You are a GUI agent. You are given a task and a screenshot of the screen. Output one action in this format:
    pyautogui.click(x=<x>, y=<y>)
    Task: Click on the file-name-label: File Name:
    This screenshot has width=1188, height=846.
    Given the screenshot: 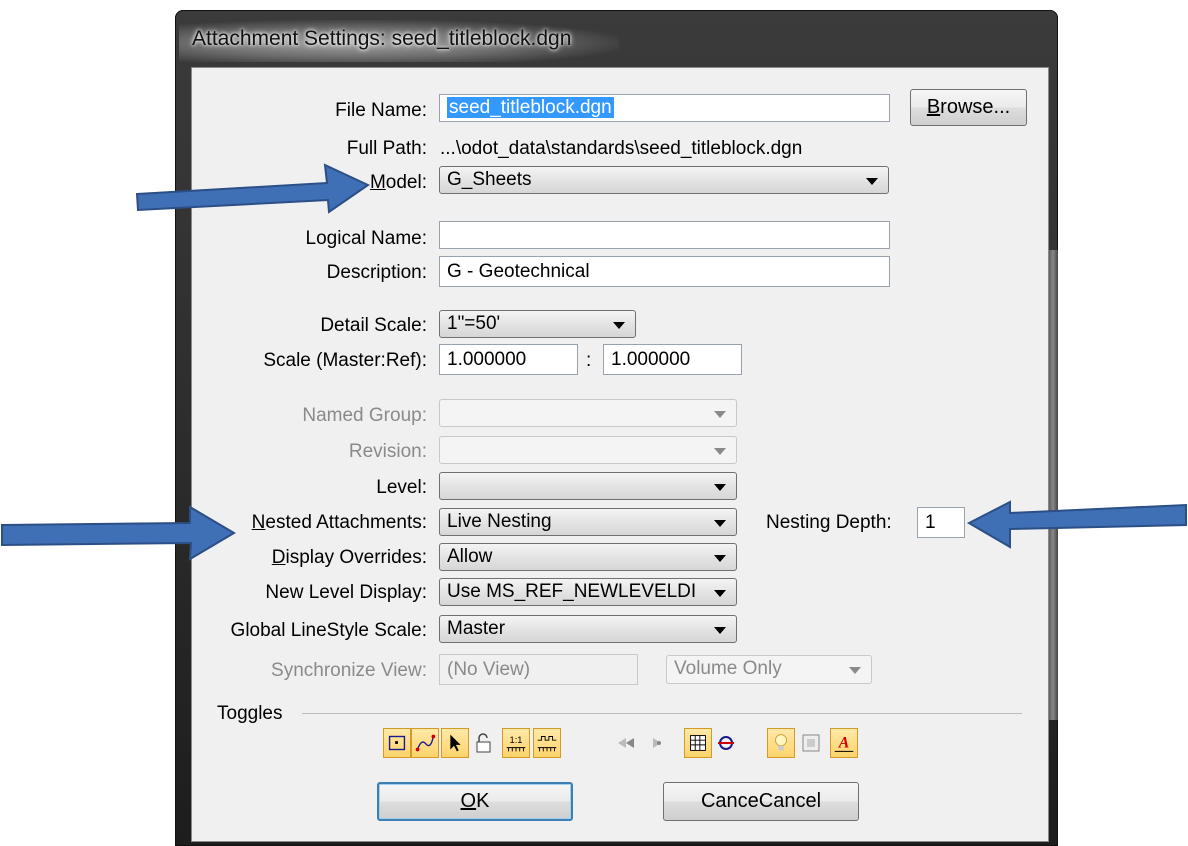 What is the action you would take?
    pyautogui.click(x=381, y=110)
    